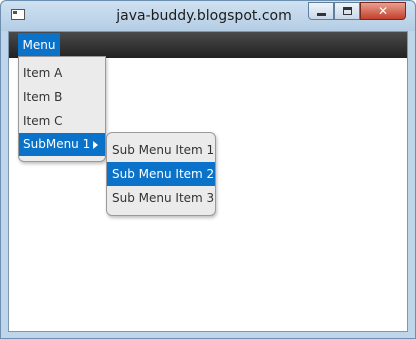 The height and width of the screenshot is (339, 416). What do you see at coordinates (43, 121) in the screenshot?
I see `menu-item-label: Item C` at bounding box center [43, 121].